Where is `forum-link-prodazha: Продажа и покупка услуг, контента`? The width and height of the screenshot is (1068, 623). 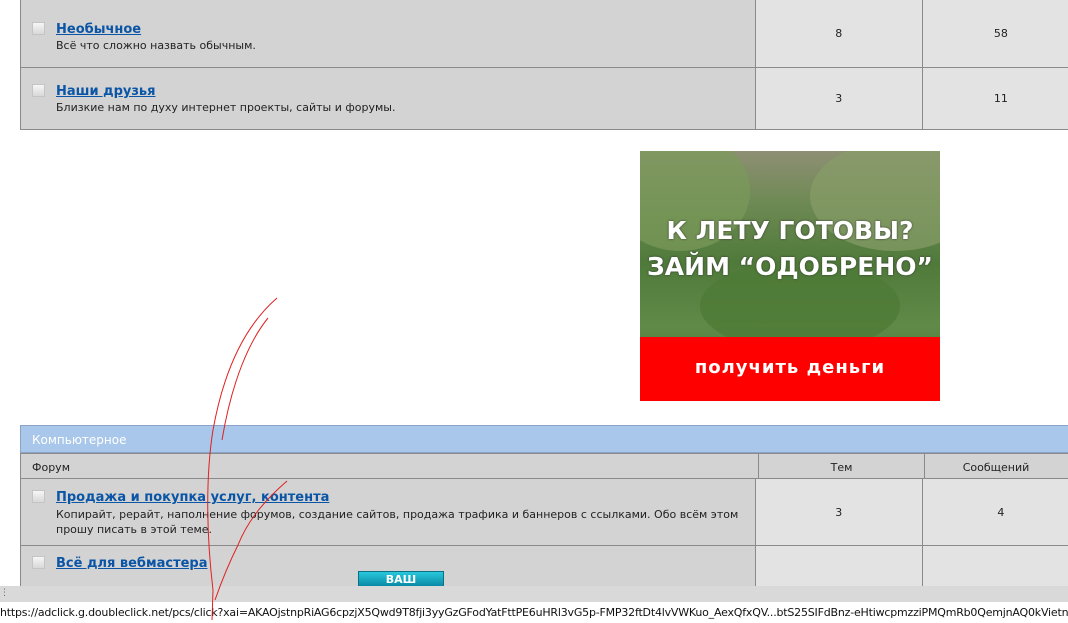
forum-link-prodazha: Продажа и покупка услуг, контента is located at coordinates (192, 497).